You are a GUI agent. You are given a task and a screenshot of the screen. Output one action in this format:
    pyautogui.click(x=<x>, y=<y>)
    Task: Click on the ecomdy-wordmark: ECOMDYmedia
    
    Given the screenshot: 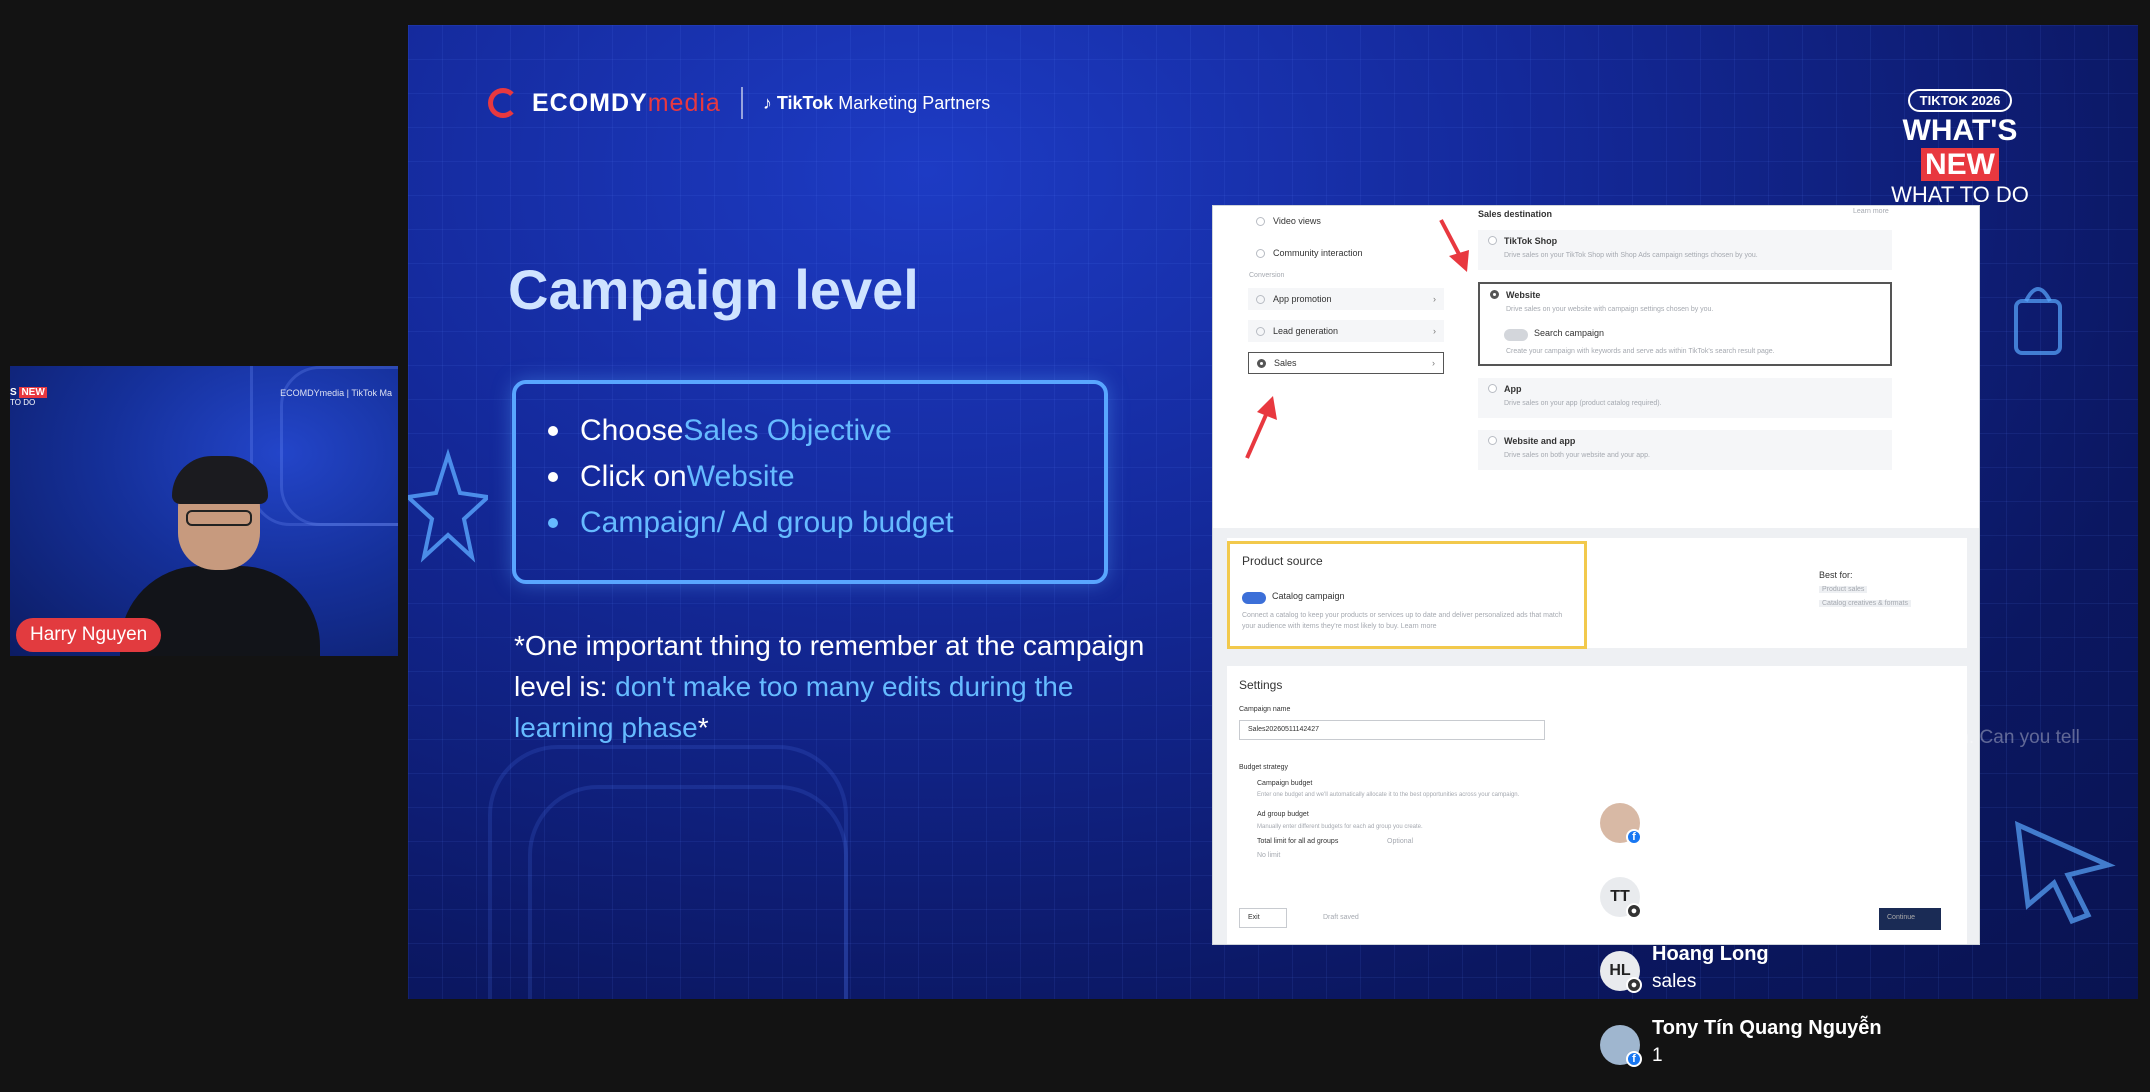 What is the action you would take?
    pyautogui.click(x=626, y=102)
    